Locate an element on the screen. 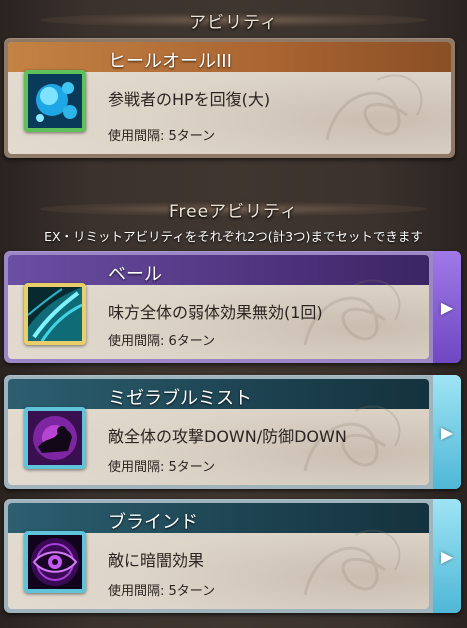 The image size is (467, 628). ability-name: ヒールオールIII is located at coordinates (170, 61).